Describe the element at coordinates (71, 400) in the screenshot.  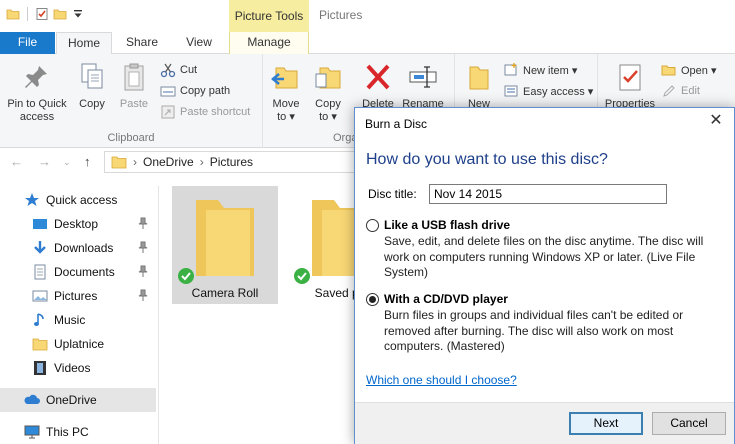
I see `nav-onedrive-label: OneDrive` at that location.